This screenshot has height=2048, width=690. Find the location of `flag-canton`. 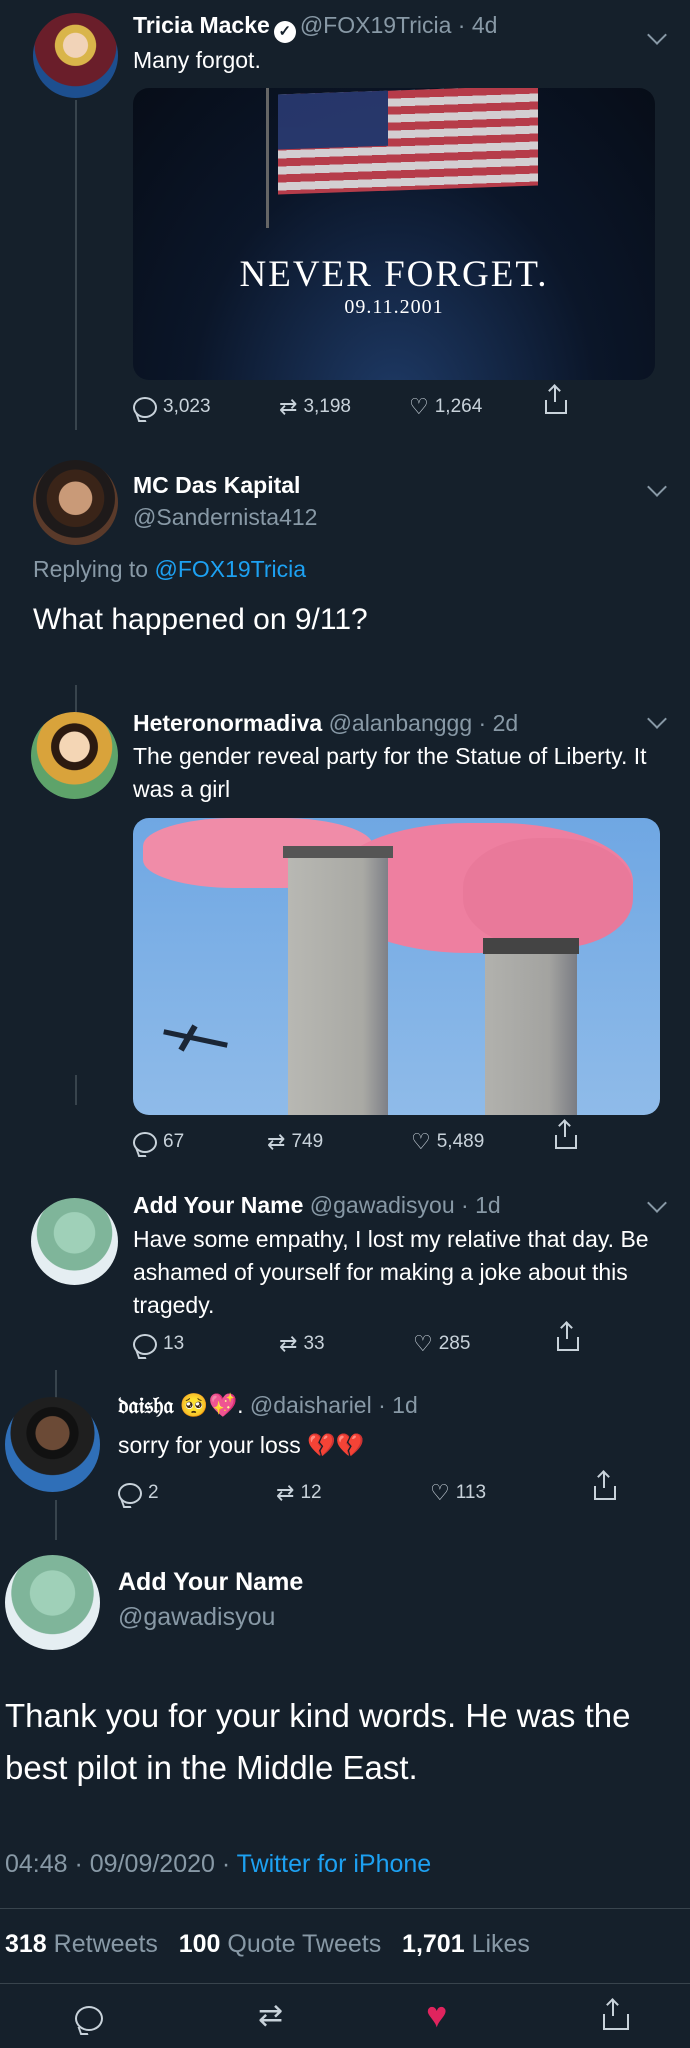

flag-canton is located at coordinates (333, 120).